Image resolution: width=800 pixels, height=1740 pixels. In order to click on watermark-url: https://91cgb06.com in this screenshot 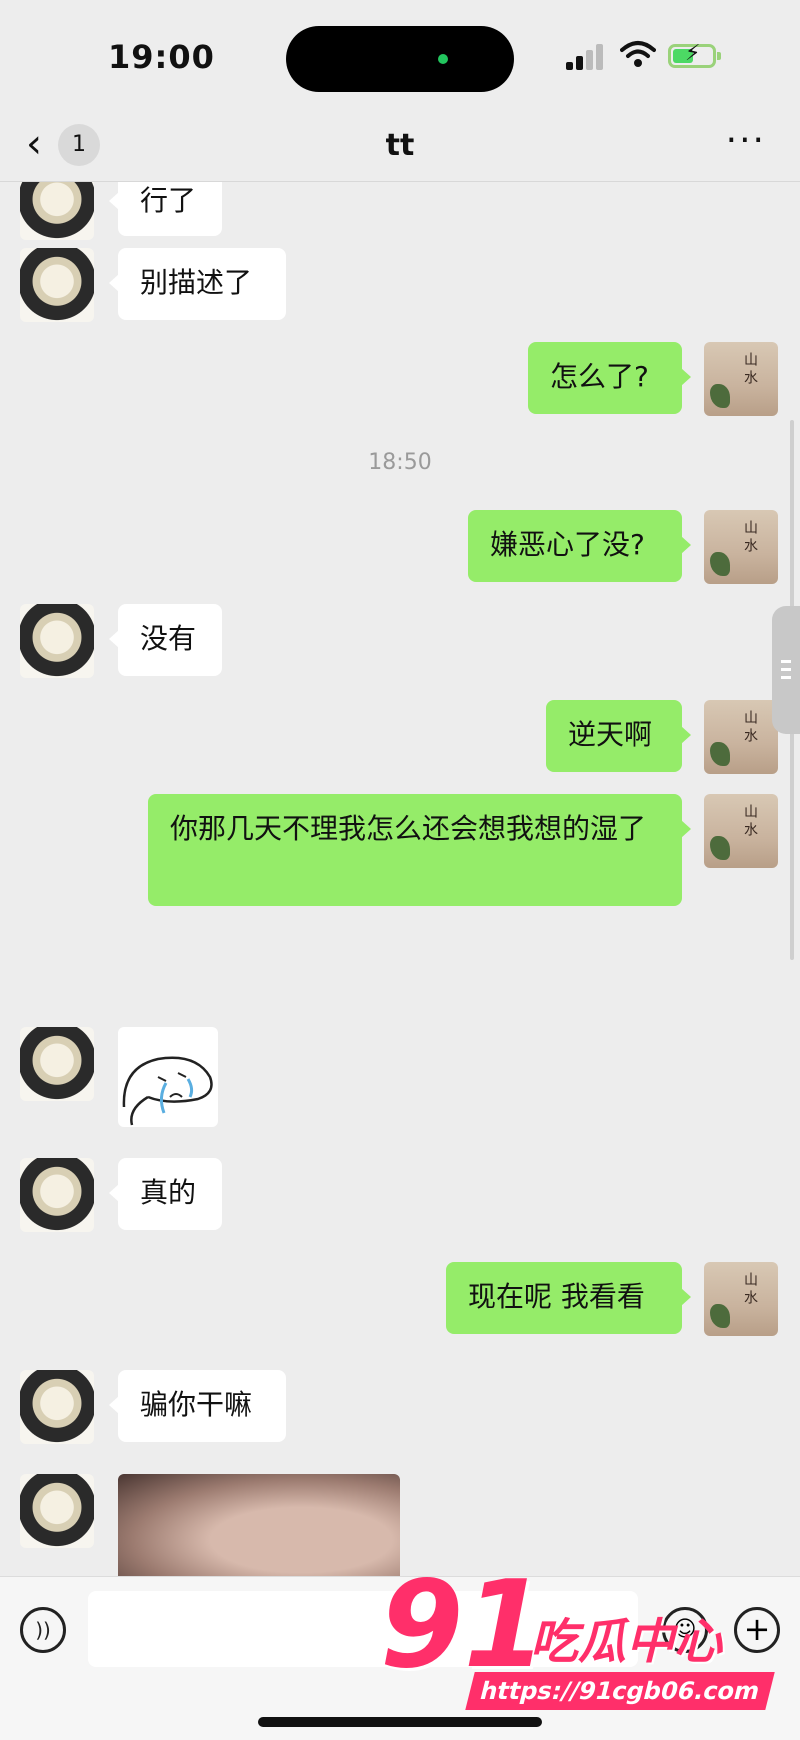, I will do `click(620, 1691)`.